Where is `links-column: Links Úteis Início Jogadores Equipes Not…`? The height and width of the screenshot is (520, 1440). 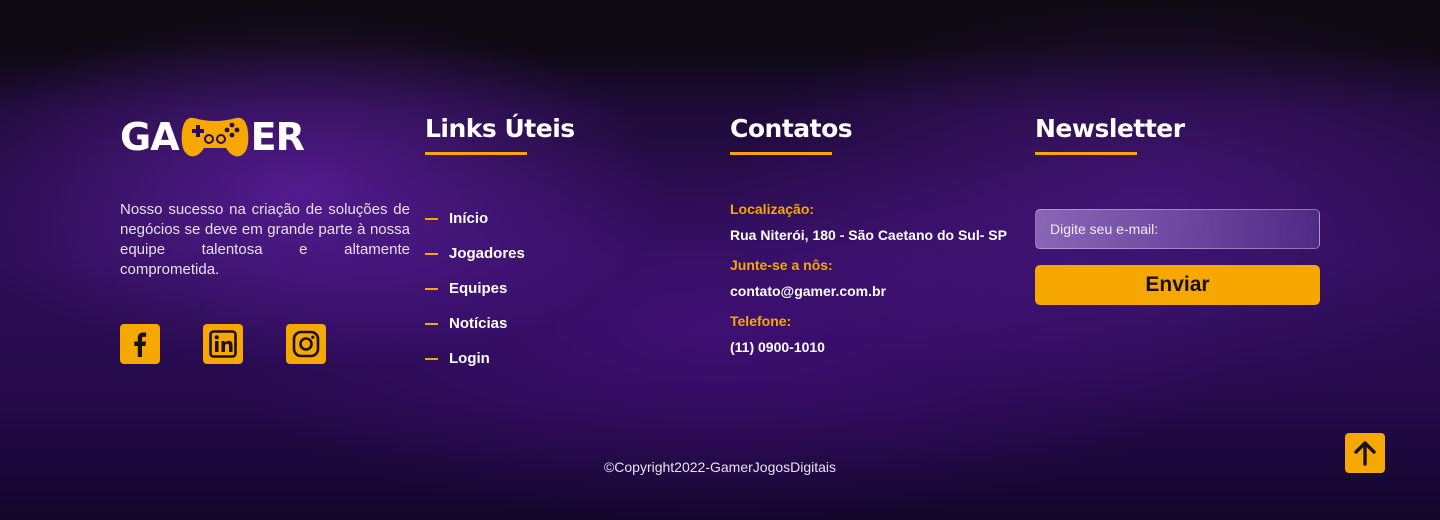
links-column: Links Úteis Início Jogadores Equipes Not… is located at coordinates (565, 244).